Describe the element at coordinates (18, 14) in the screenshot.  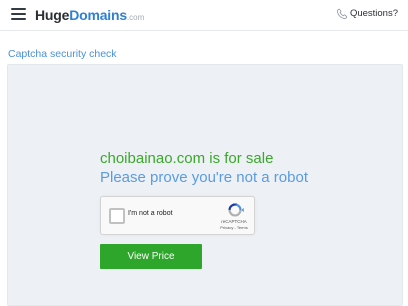
I see `hamburger-menu-icon` at that location.